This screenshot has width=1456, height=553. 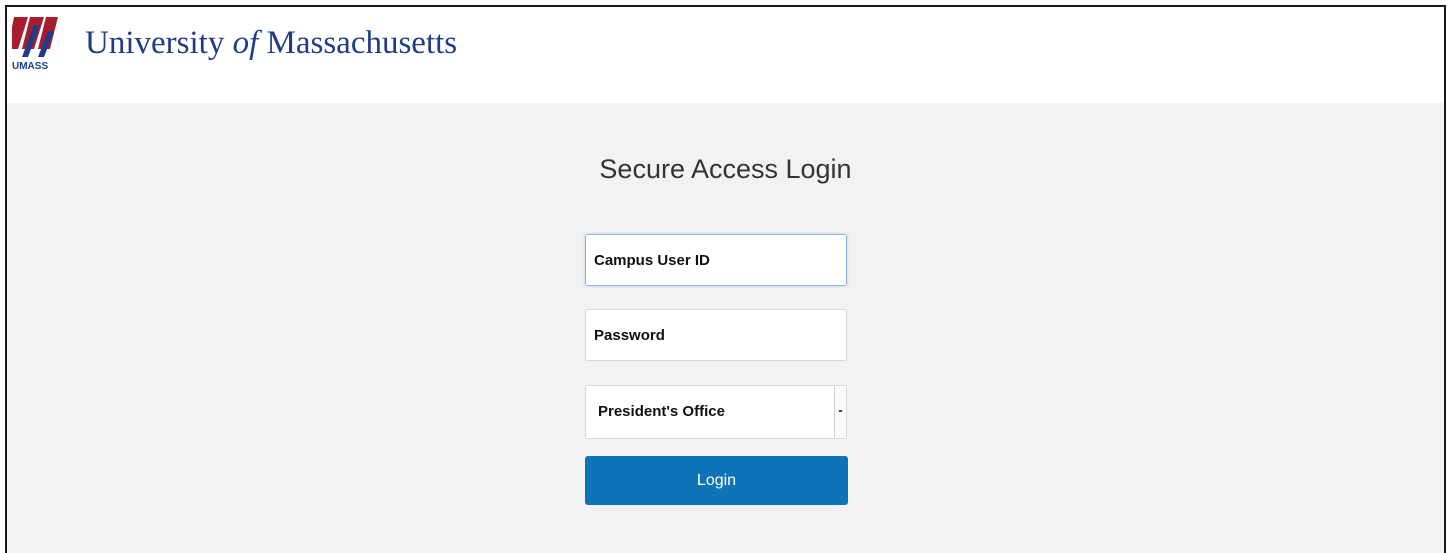 I want to click on campus-select: President's Office, so click(x=716, y=412).